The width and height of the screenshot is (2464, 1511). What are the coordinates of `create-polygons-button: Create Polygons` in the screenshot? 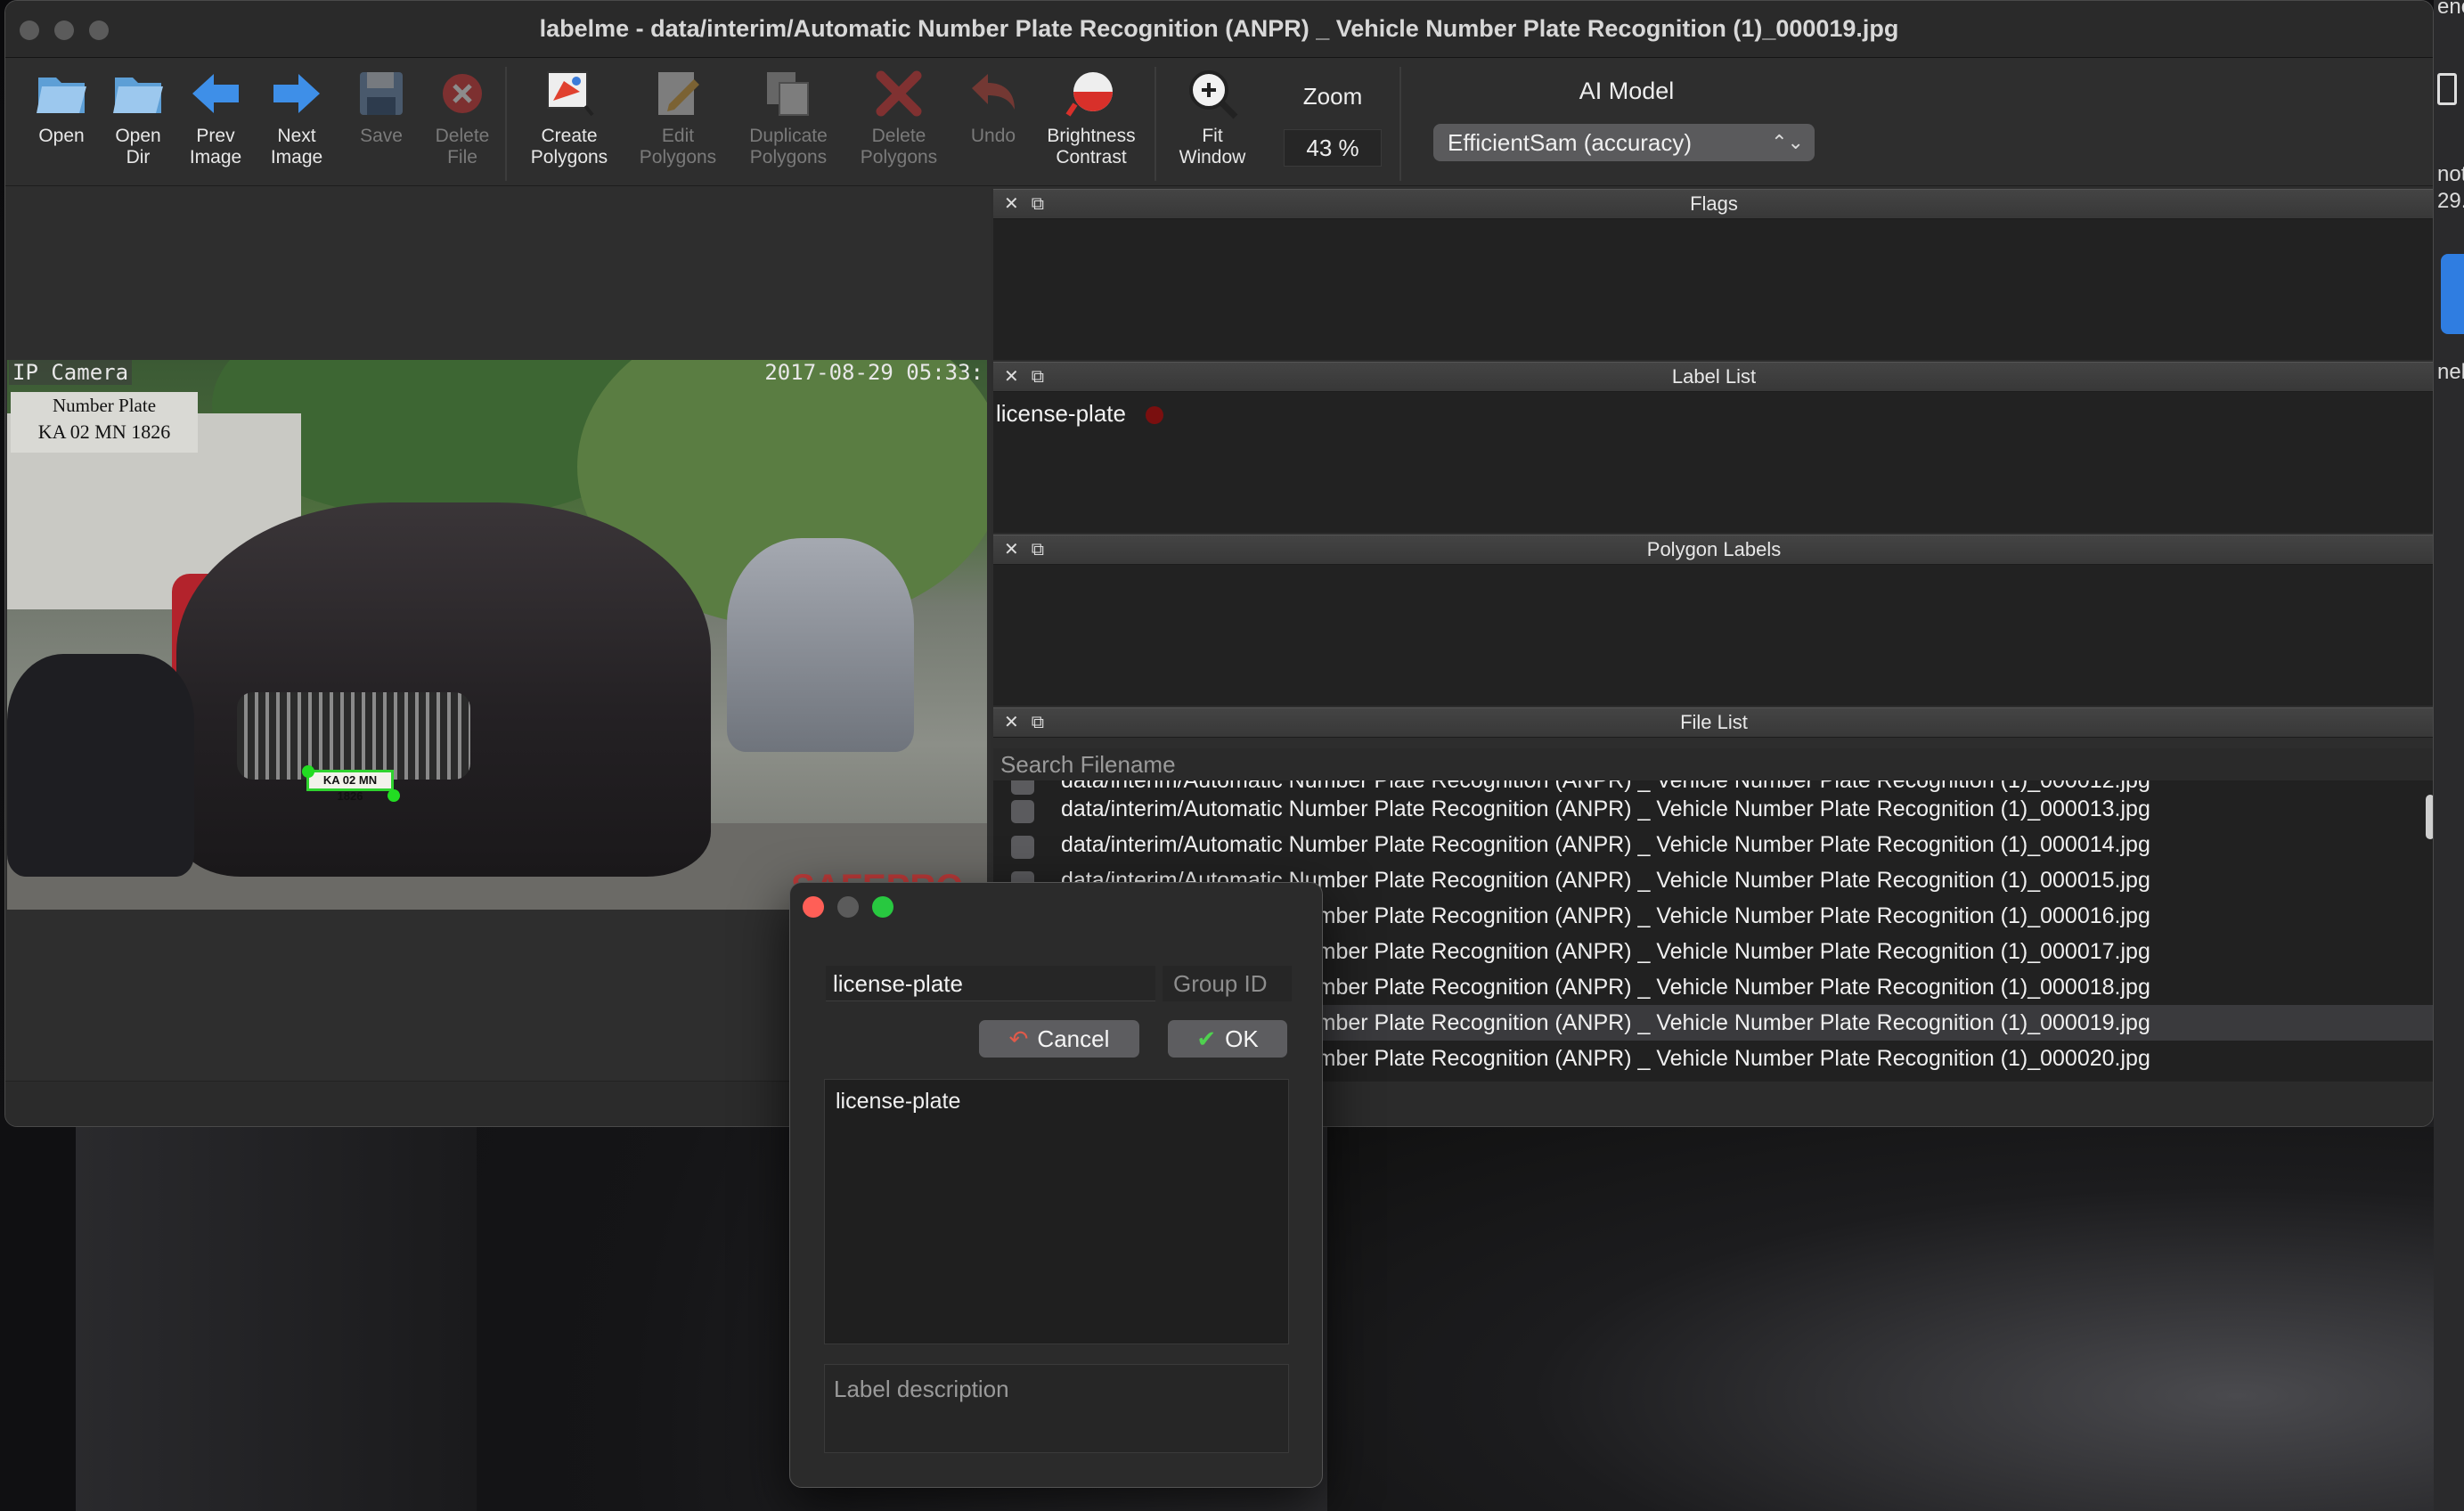 It's located at (569, 123).